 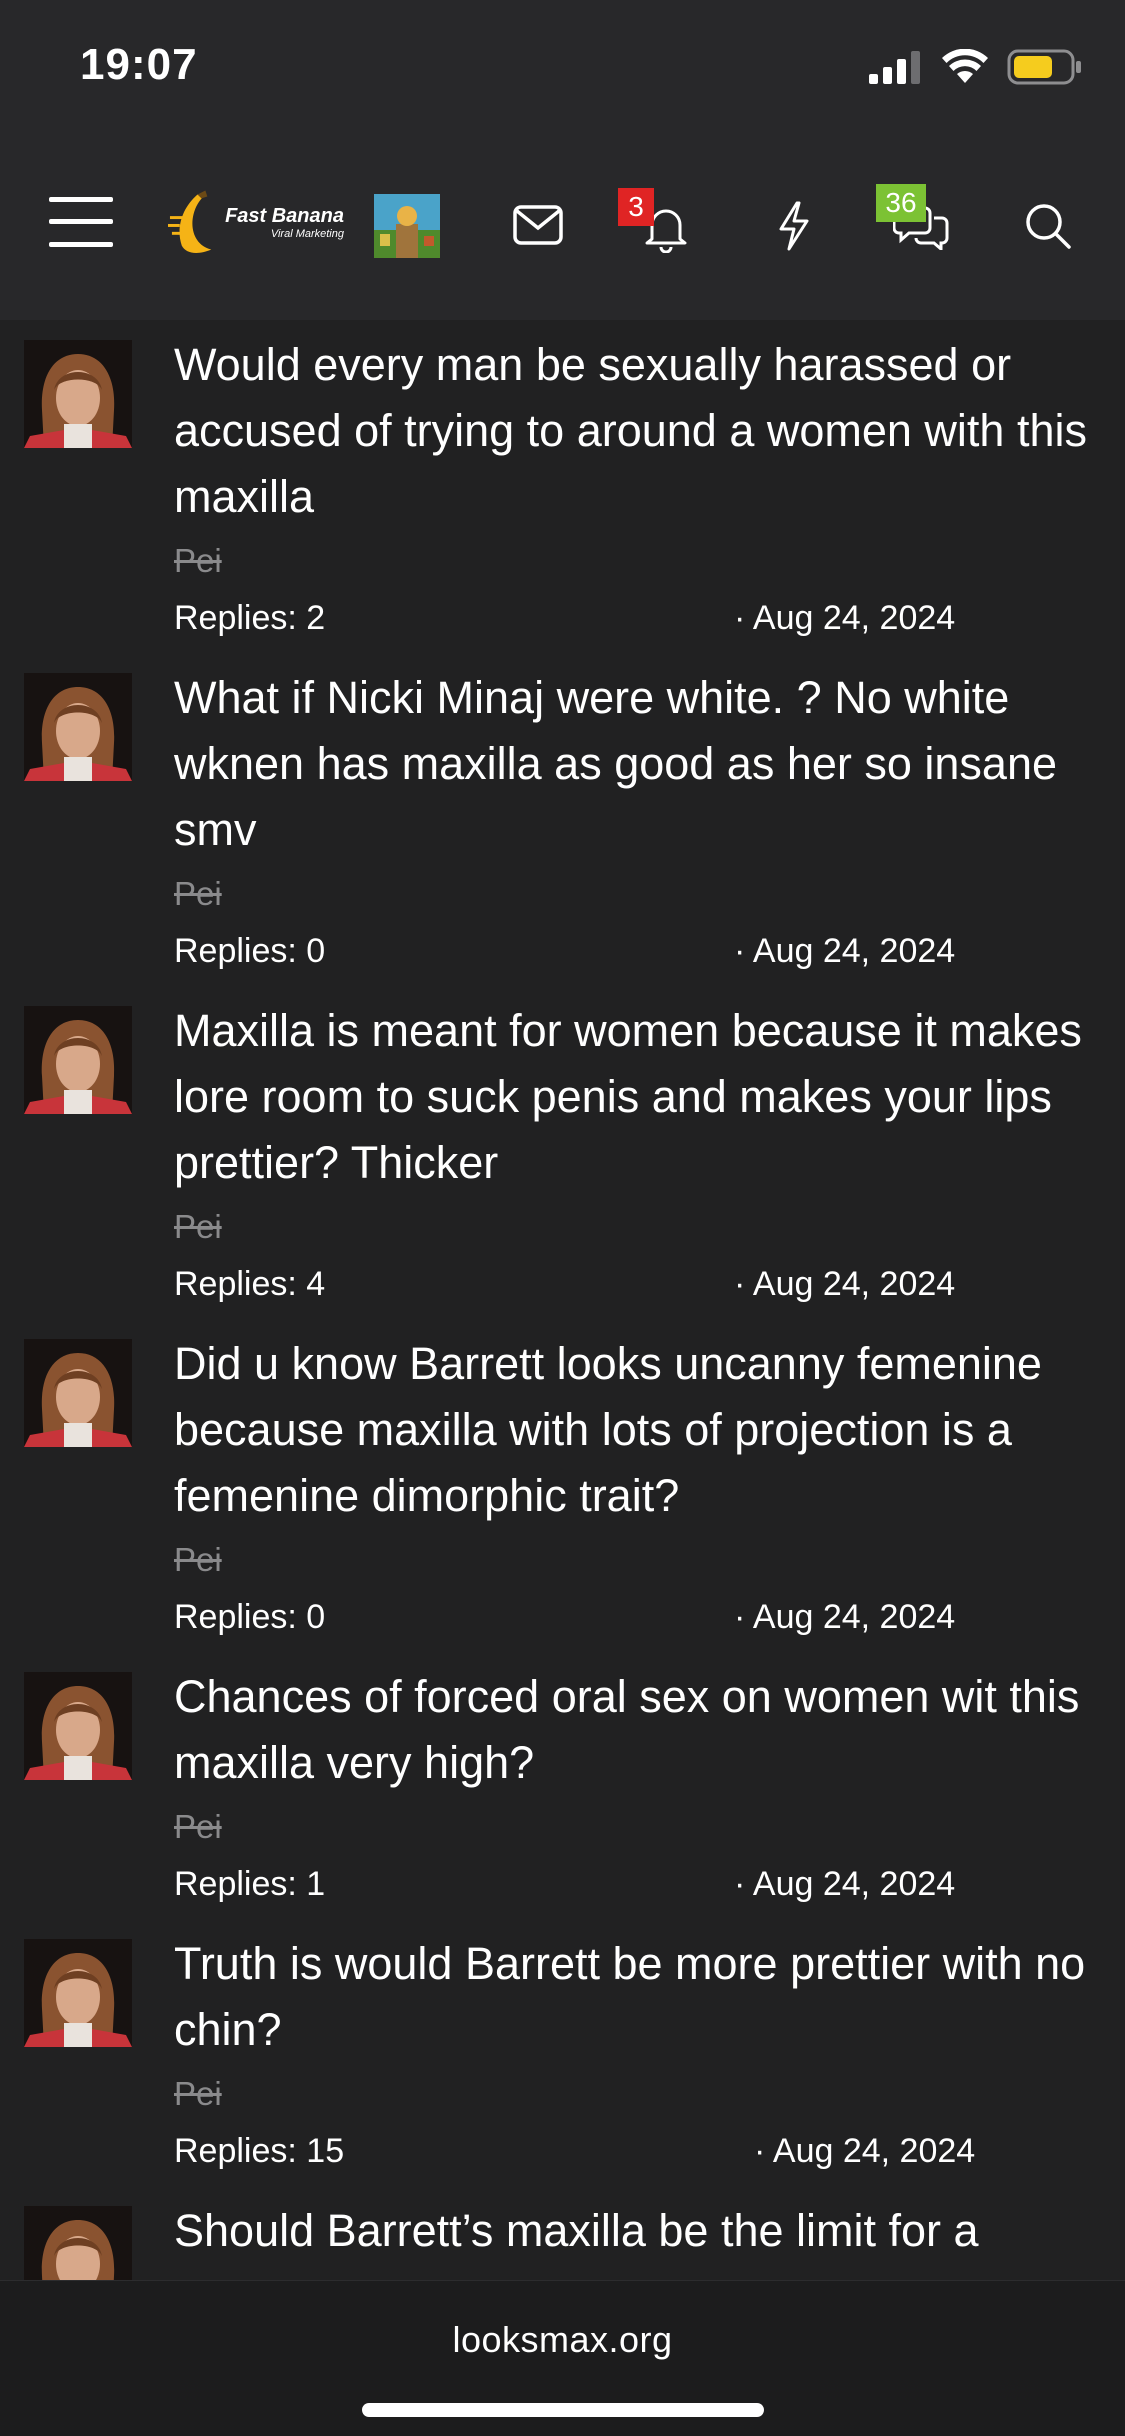 I want to click on envelope-icon, so click(x=538, y=225).